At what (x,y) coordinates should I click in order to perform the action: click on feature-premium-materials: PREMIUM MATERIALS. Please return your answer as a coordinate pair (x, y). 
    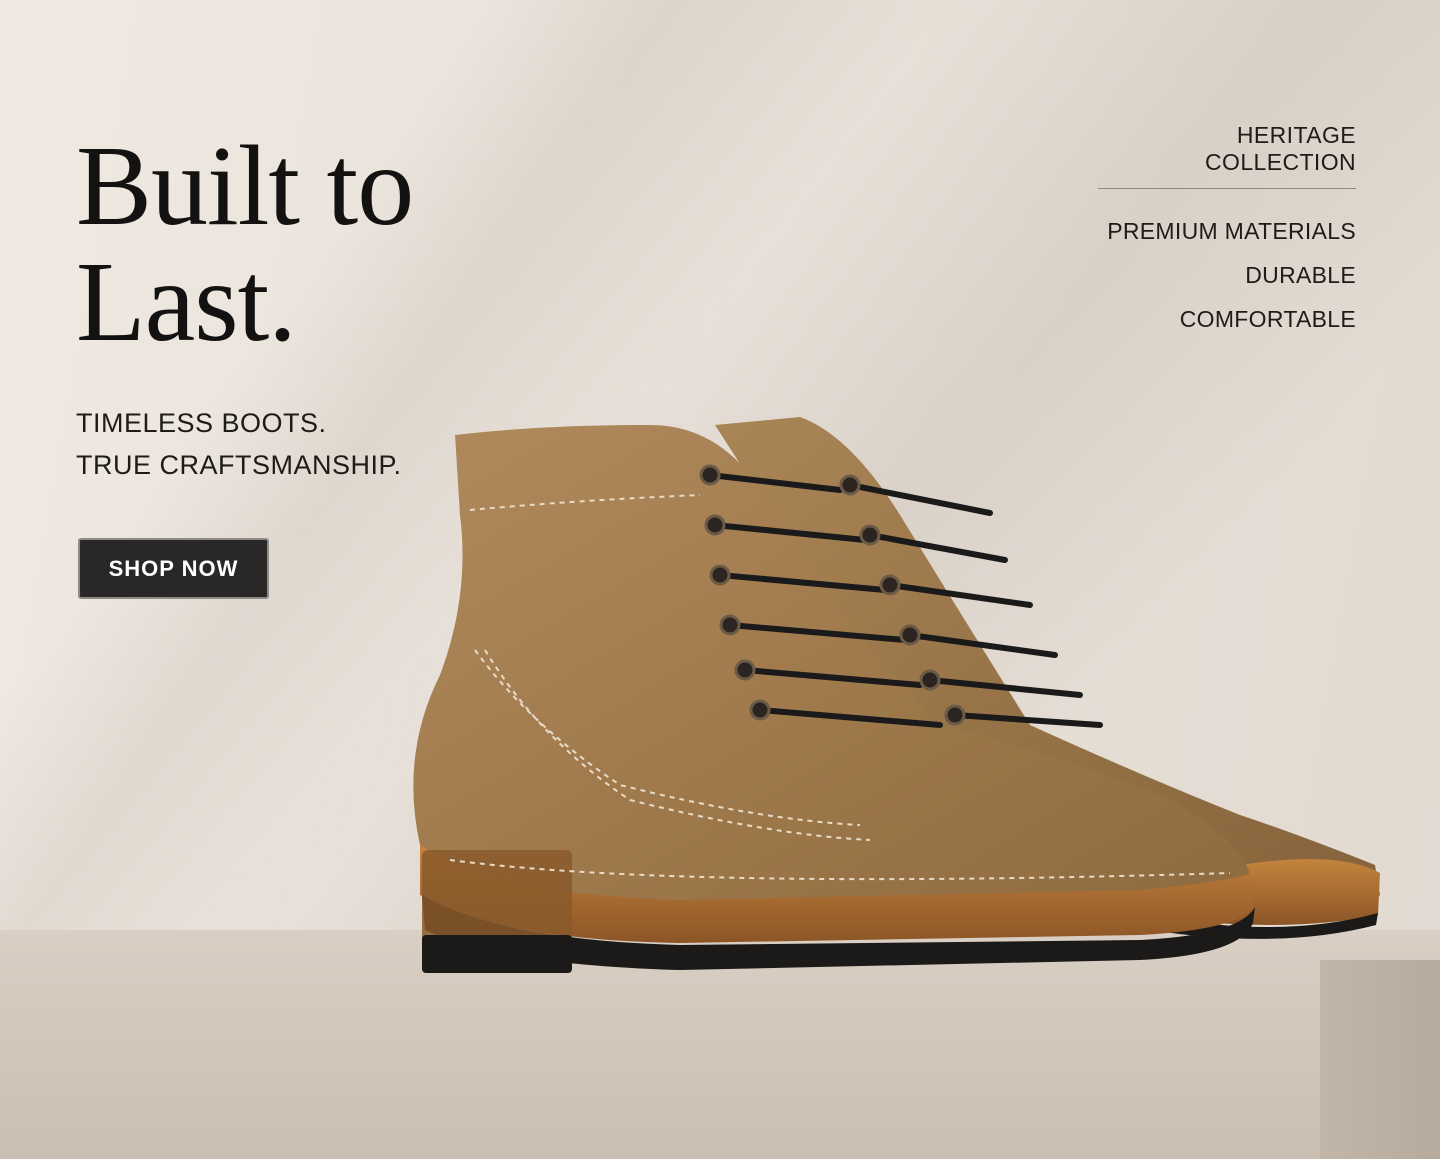
    Looking at the image, I should click on (1231, 231).